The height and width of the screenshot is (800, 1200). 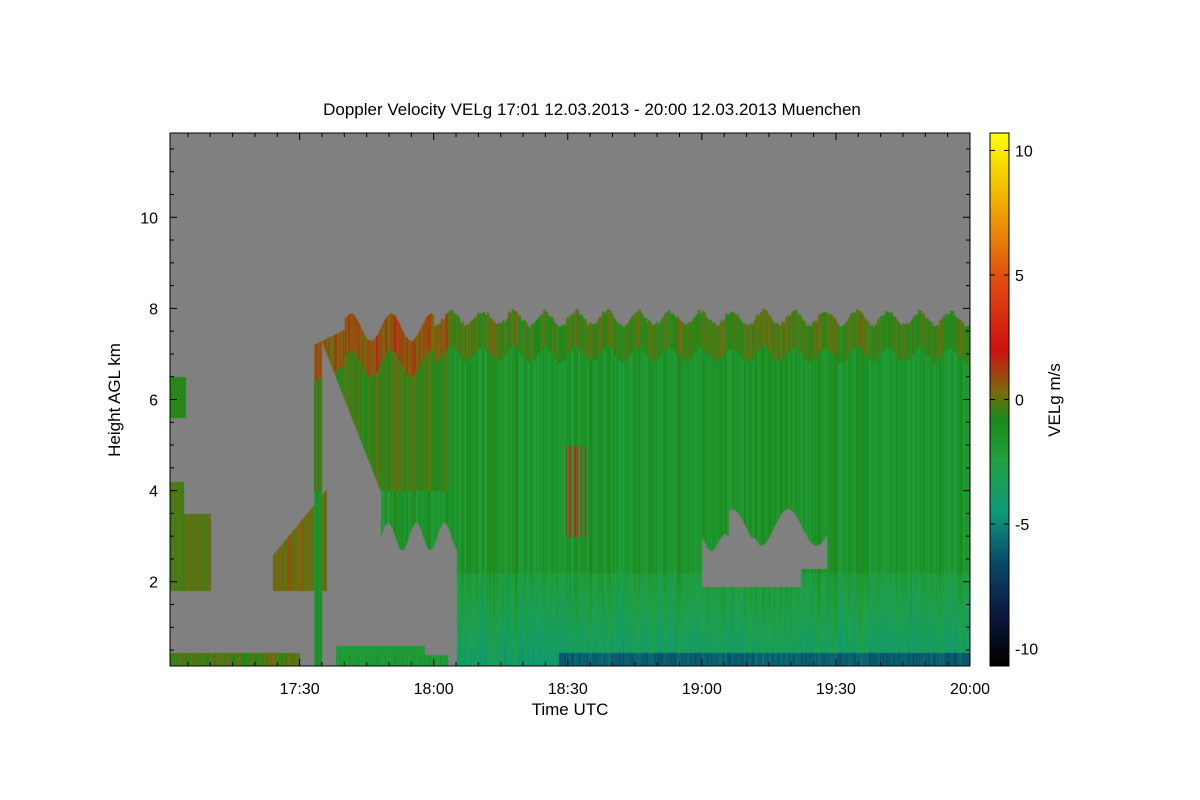 What do you see at coordinates (702, 689) in the screenshot?
I see `x-tick-label: 19:00` at bounding box center [702, 689].